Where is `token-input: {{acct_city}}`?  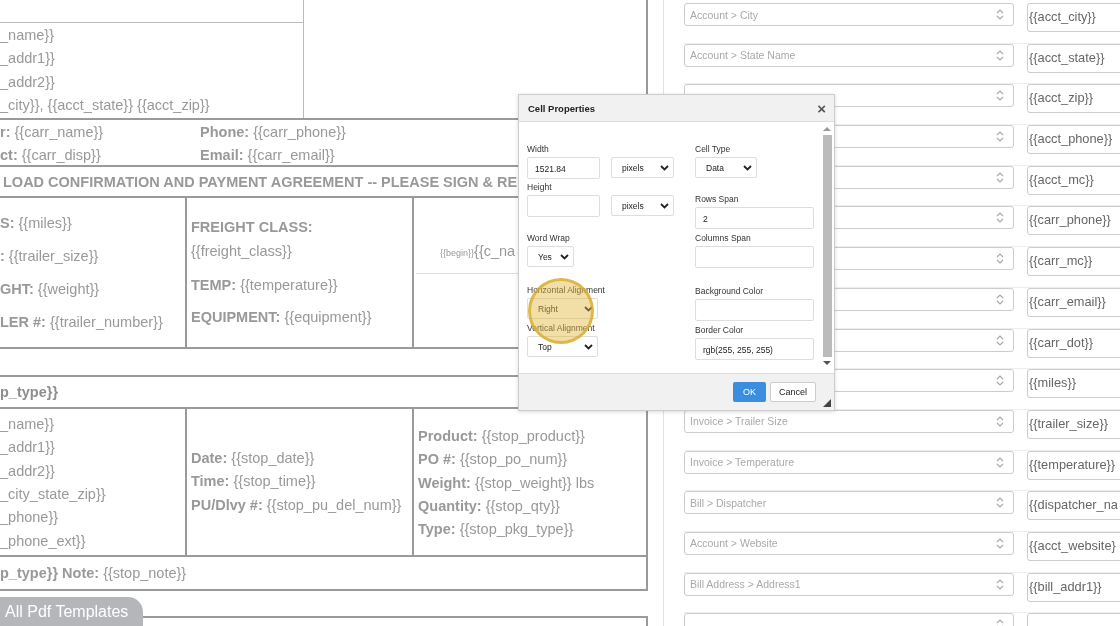 token-input: {{acct_city}} is located at coordinates (1073, 17).